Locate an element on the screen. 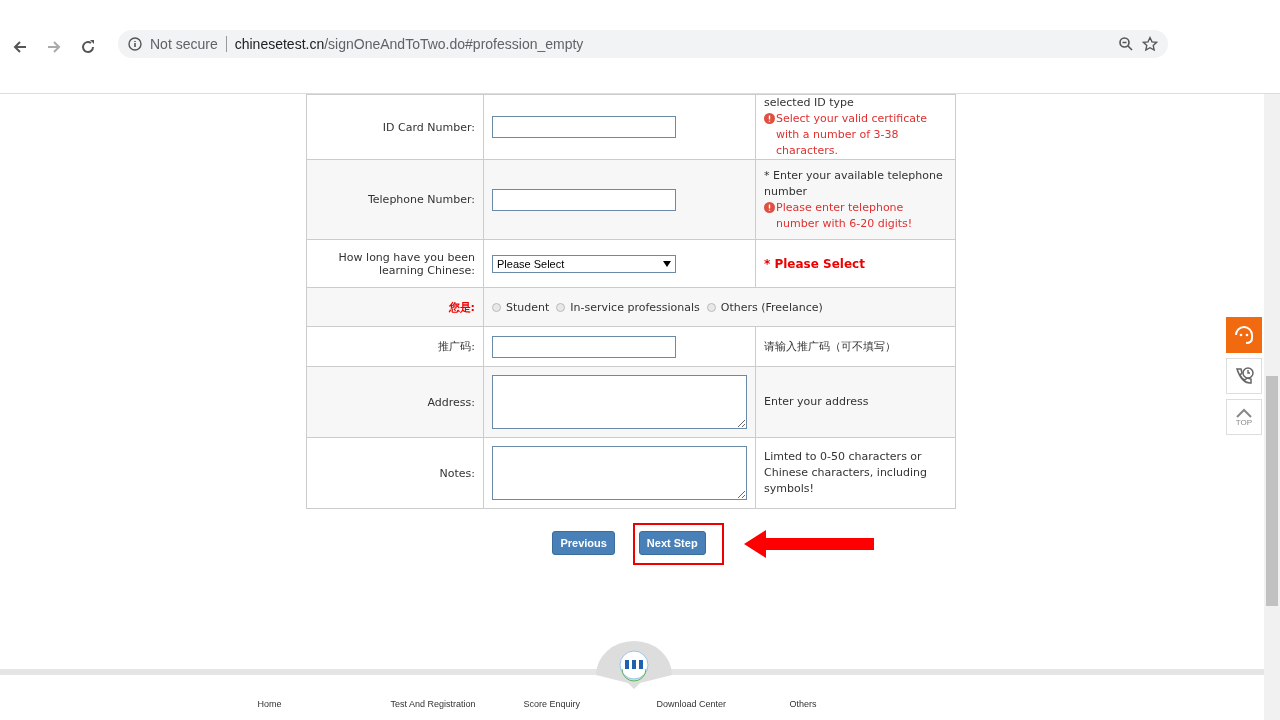  customer-service-button is located at coordinates (1244, 335).